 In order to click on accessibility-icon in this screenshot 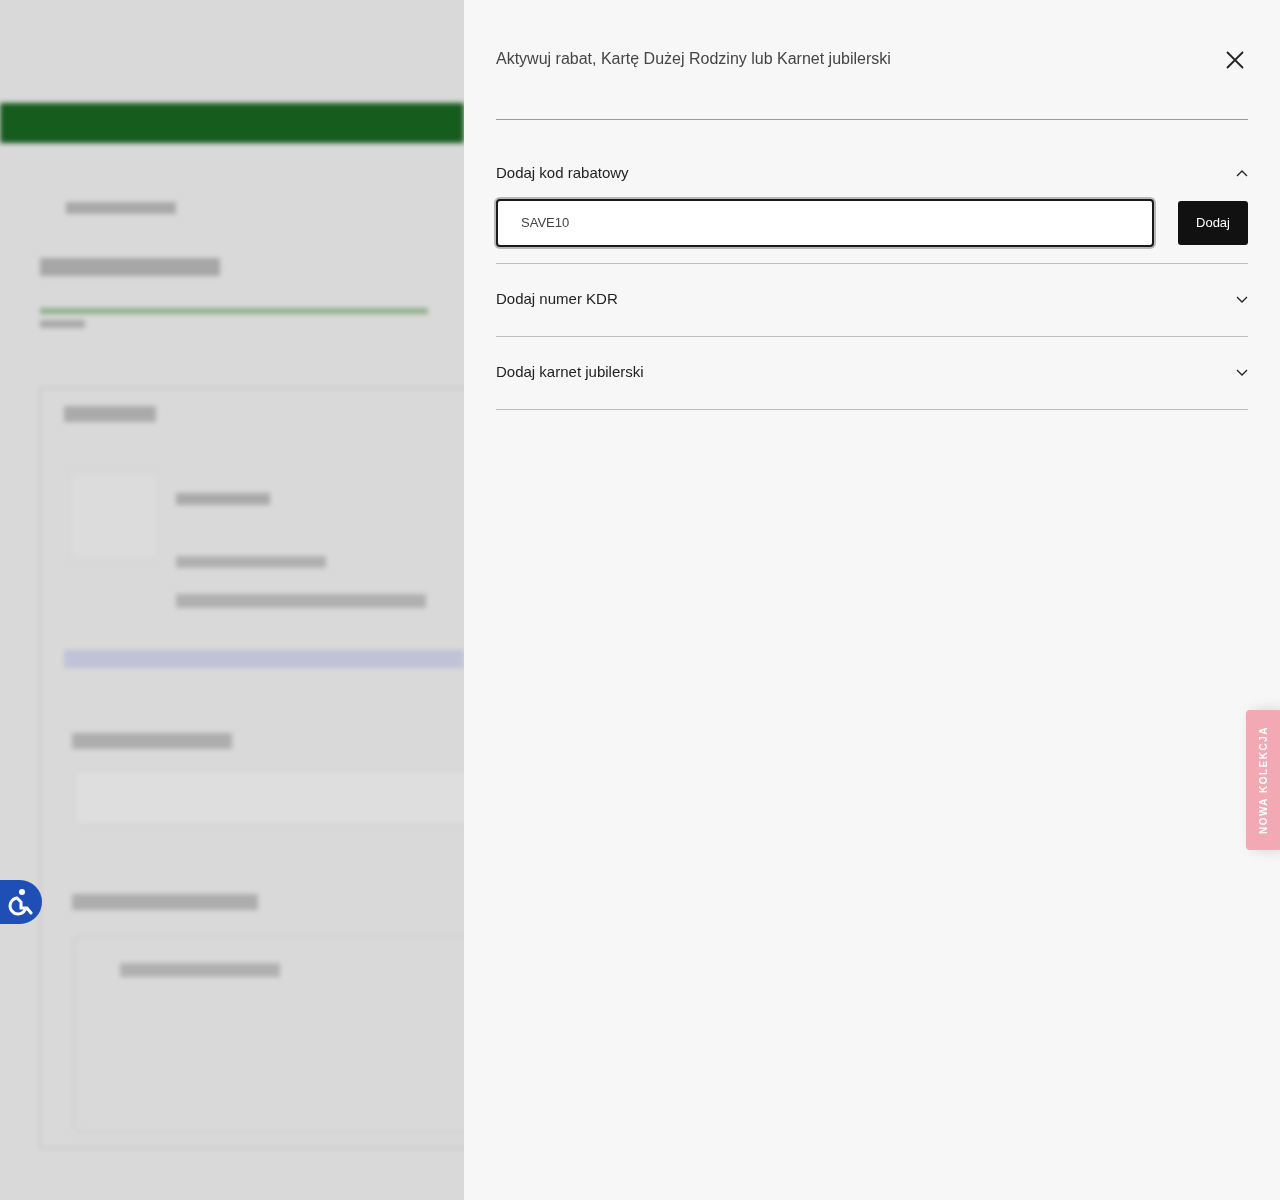, I will do `click(21, 902)`.